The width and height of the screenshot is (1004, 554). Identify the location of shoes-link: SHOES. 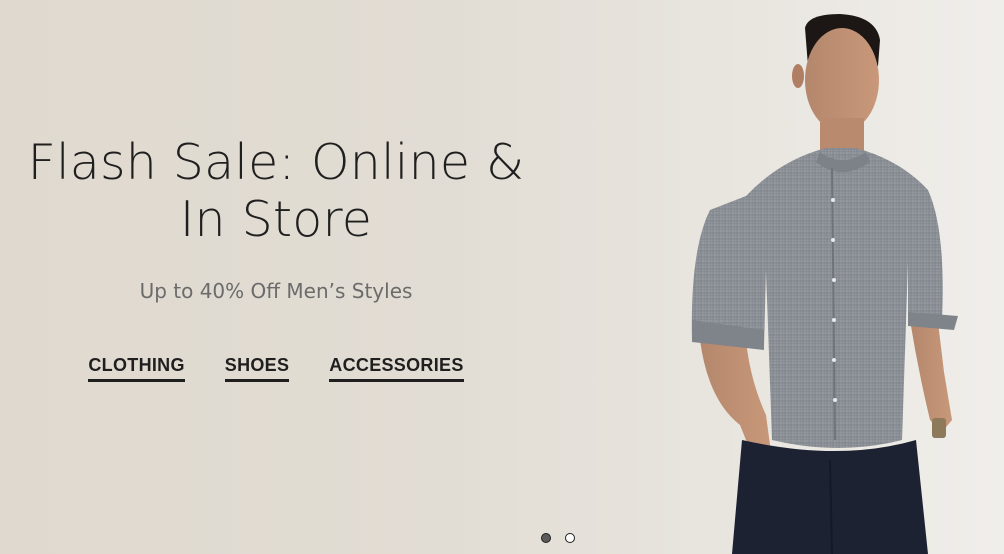
(257, 368).